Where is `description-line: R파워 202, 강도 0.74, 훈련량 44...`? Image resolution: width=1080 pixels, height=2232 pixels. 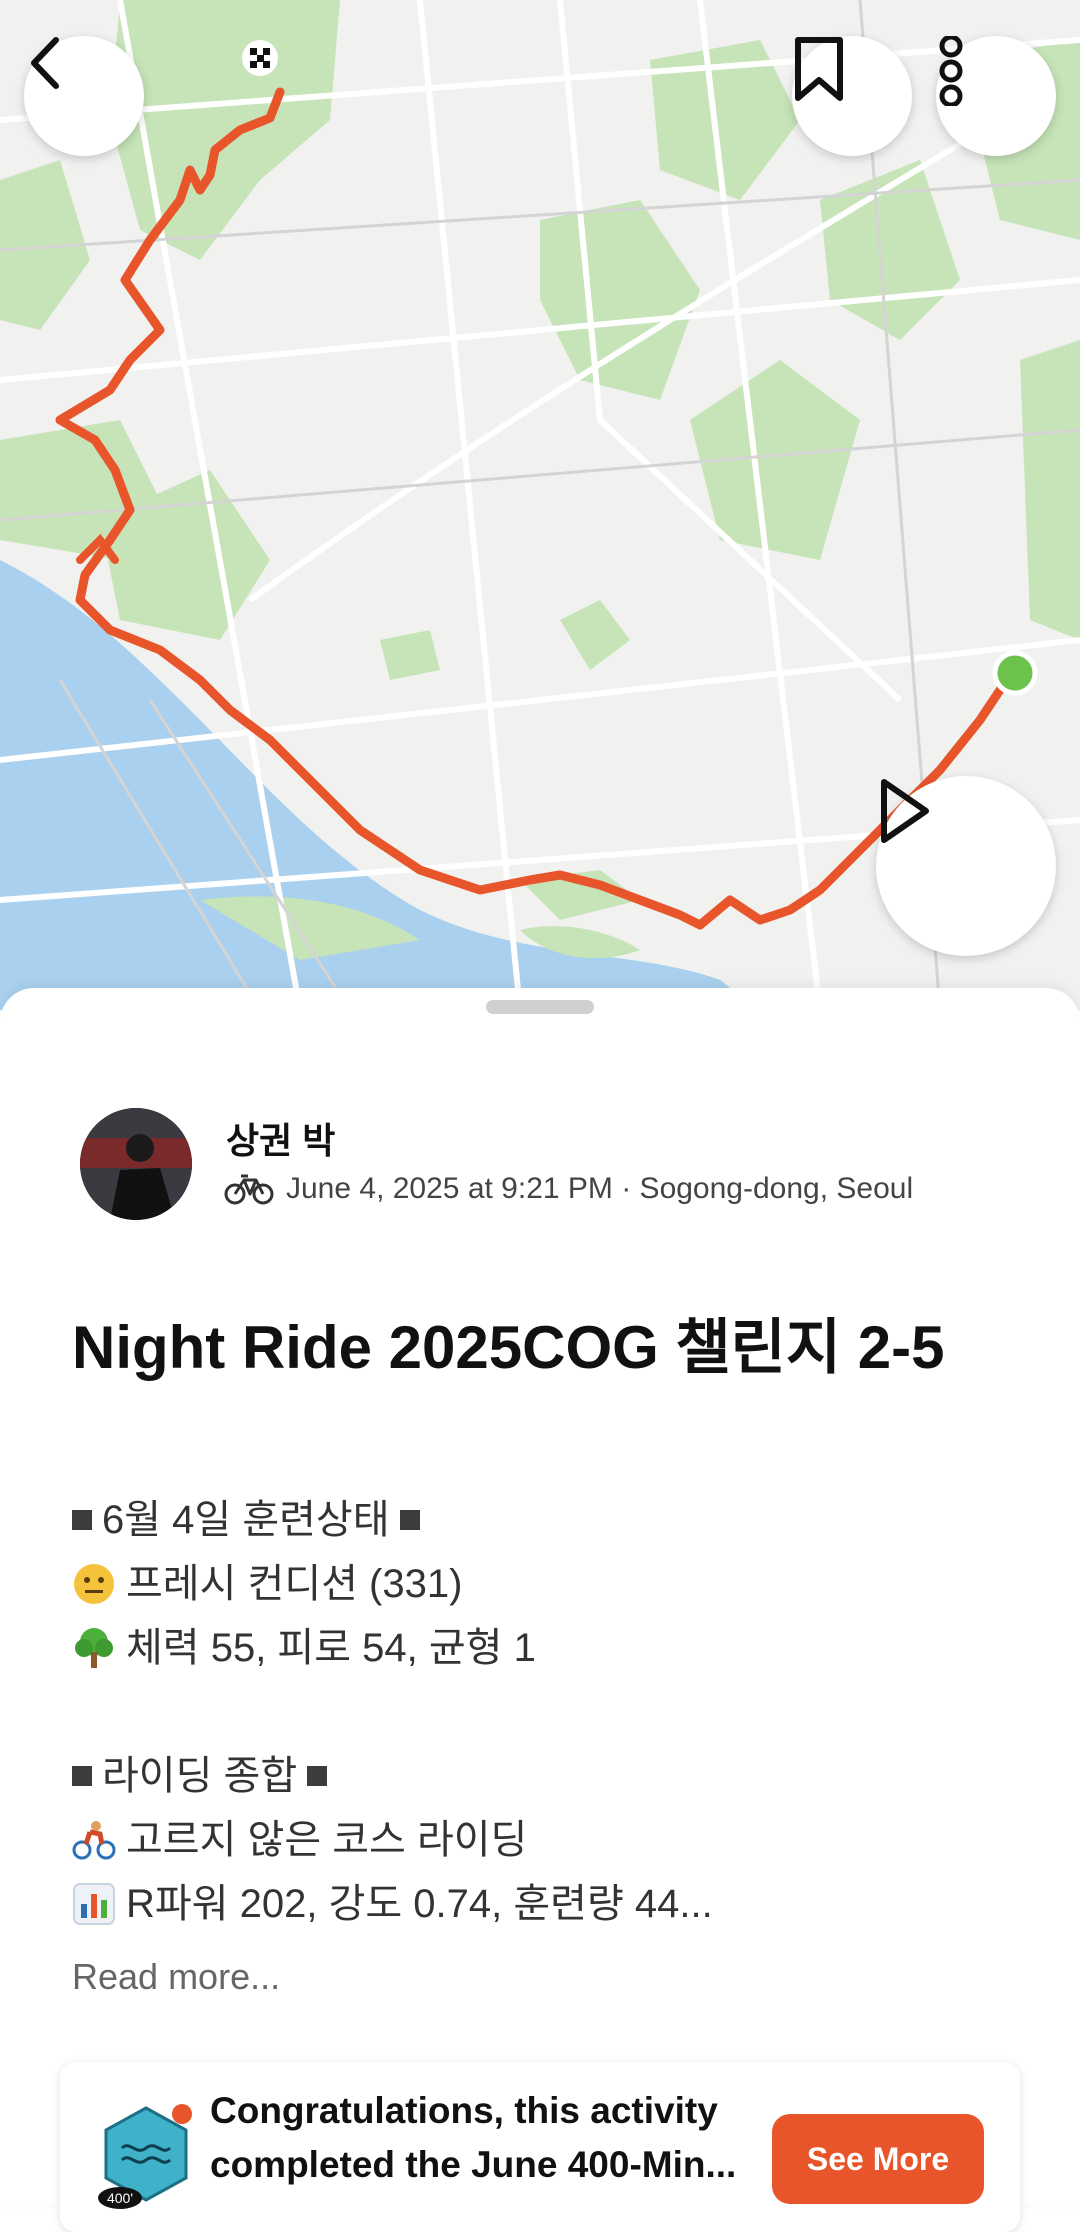 description-line: R파워 202, 강도 0.74, 훈련량 44... is located at coordinates (552, 1904).